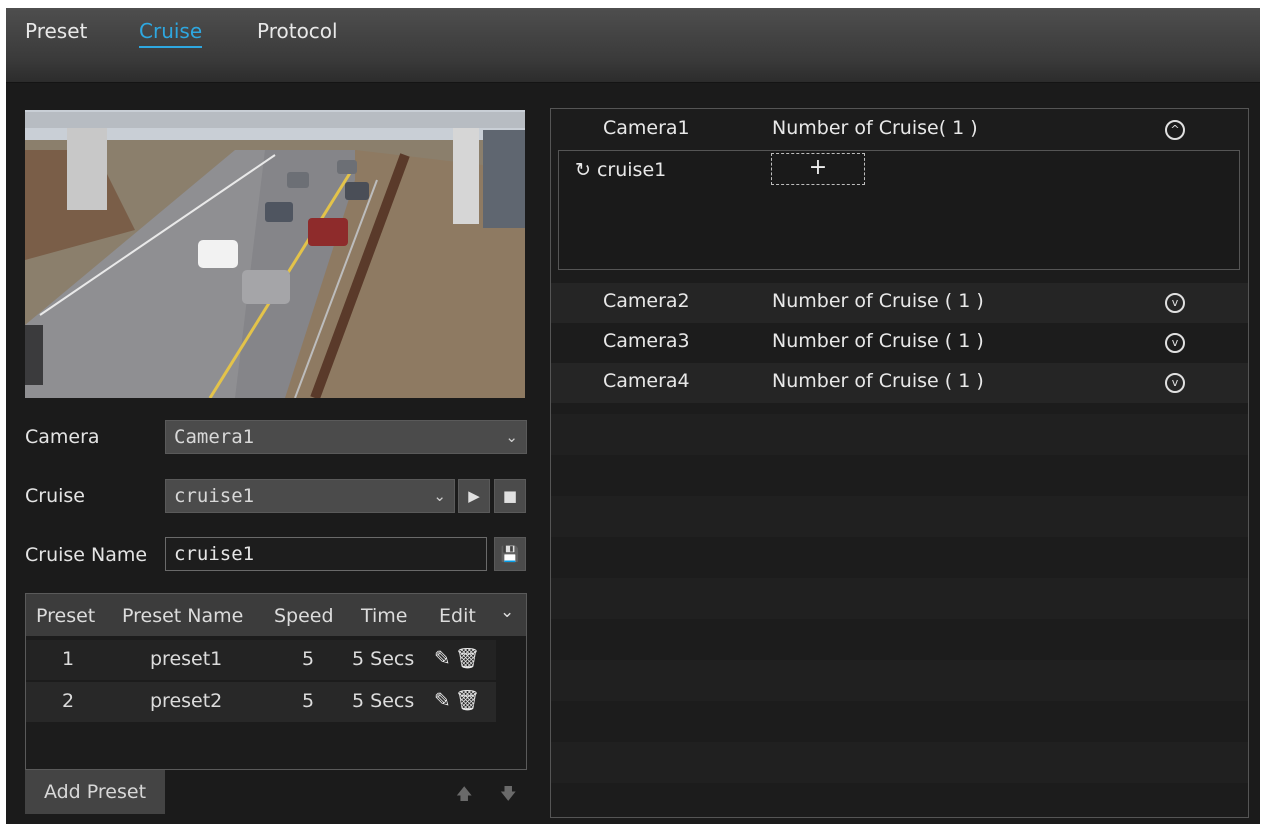  I want to click on tab-cruise: Cruise, so click(171, 33).